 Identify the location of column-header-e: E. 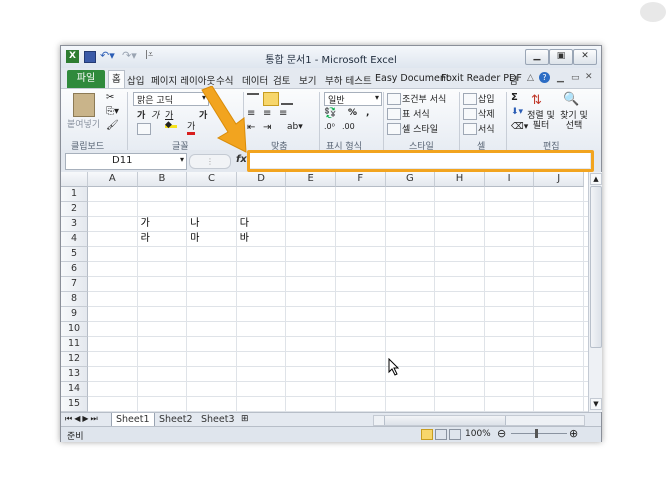
(311, 179).